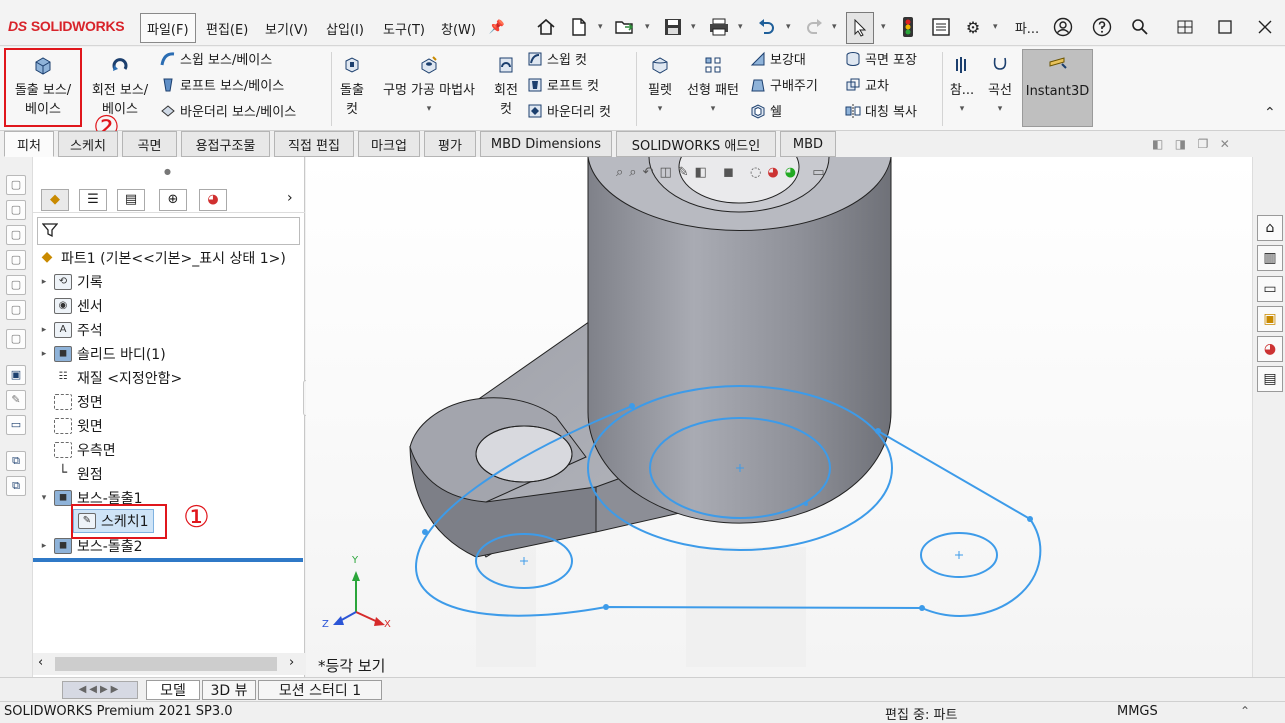 This screenshot has height=723, width=1285. I want to click on redo-dropdown-icon: ▾, so click(834, 27).